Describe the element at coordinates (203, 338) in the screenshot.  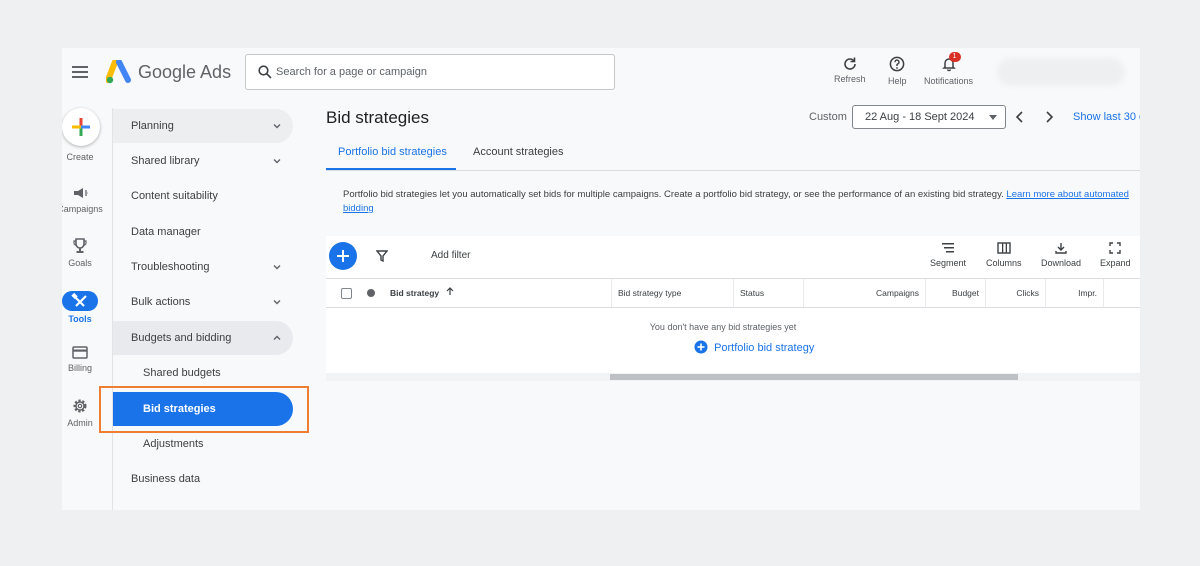
I see `nav-budgets-and-bidding: Budgets and bidding` at that location.